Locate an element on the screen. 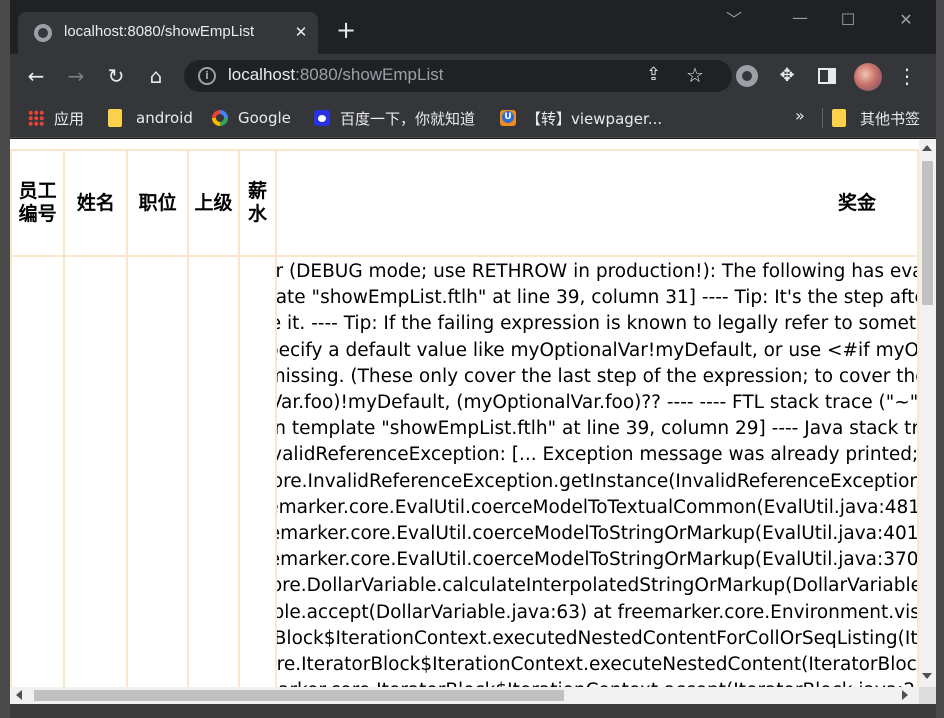 This screenshot has height=718, width=944. header-label: 薪水 is located at coordinates (258, 202).